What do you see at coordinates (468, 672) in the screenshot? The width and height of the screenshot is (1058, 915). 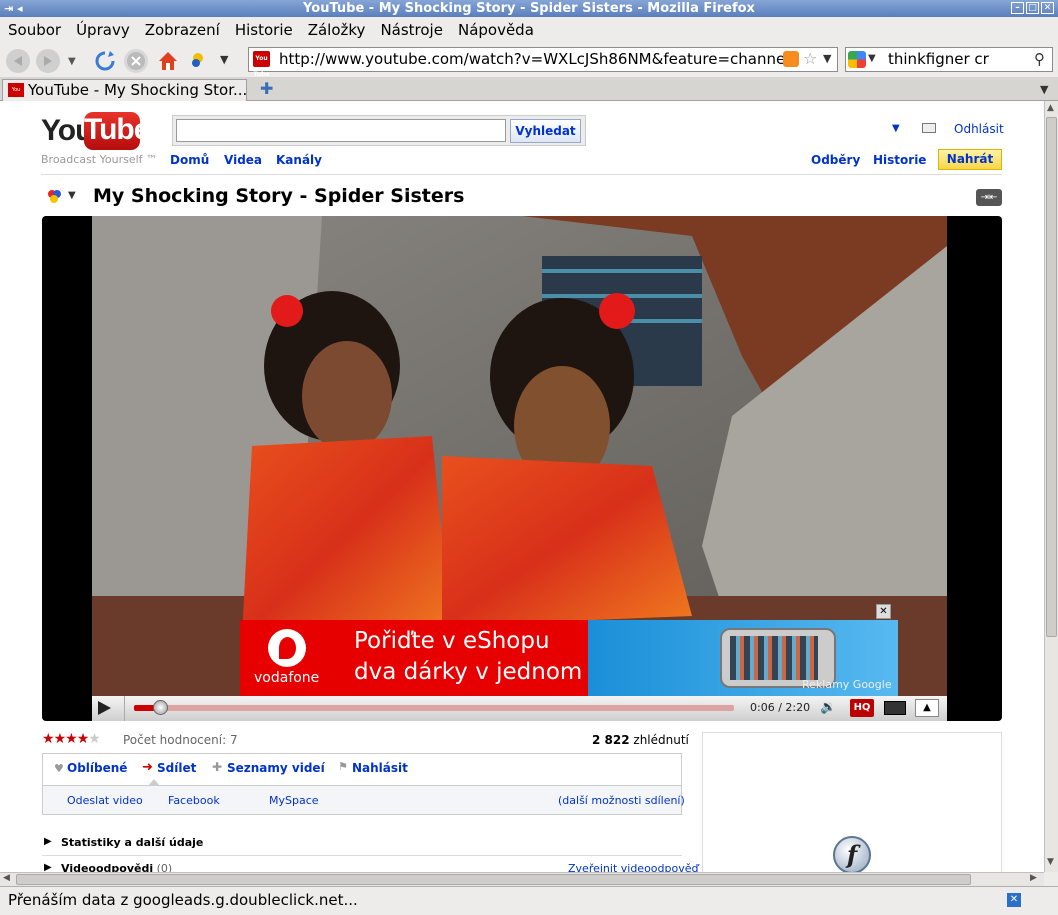 I see `ad-line2: dva dárky v jednom` at bounding box center [468, 672].